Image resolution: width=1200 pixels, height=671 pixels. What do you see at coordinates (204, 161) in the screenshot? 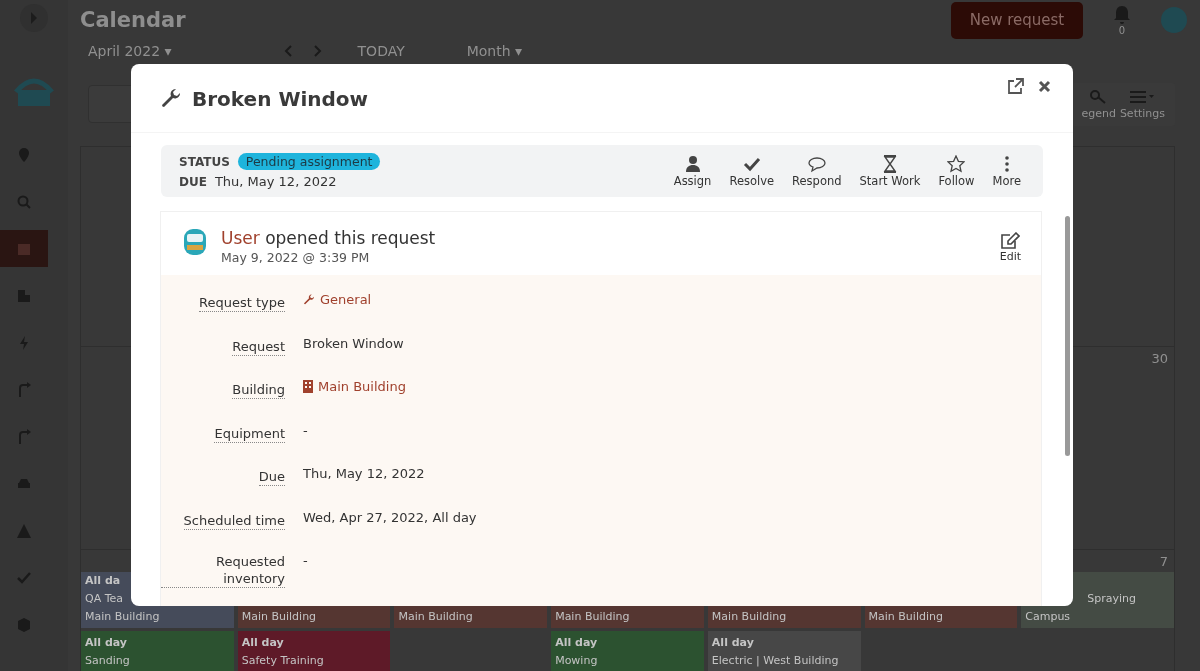
I see `status-label: STATUS` at bounding box center [204, 161].